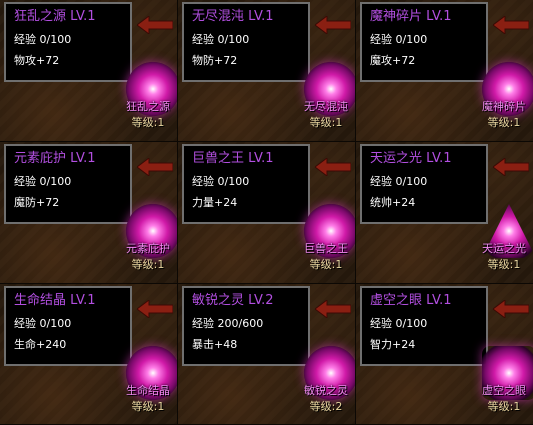 The image size is (533, 425). What do you see at coordinates (326, 248) in the screenshot?
I see `gem-orb-name: 巨兽之王` at bounding box center [326, 248].